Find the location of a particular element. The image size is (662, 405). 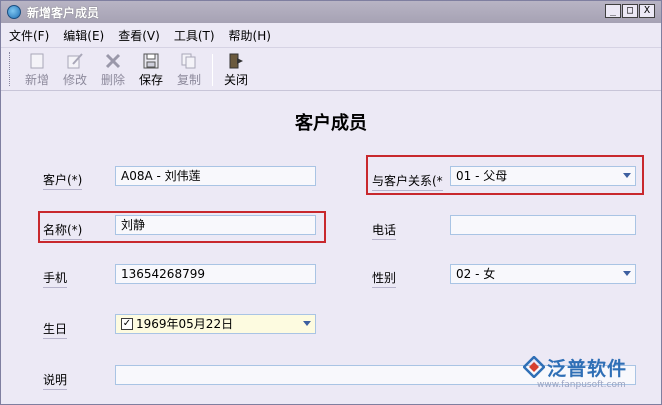

form-title: 客户成员 is located at coordinates (331, 123).